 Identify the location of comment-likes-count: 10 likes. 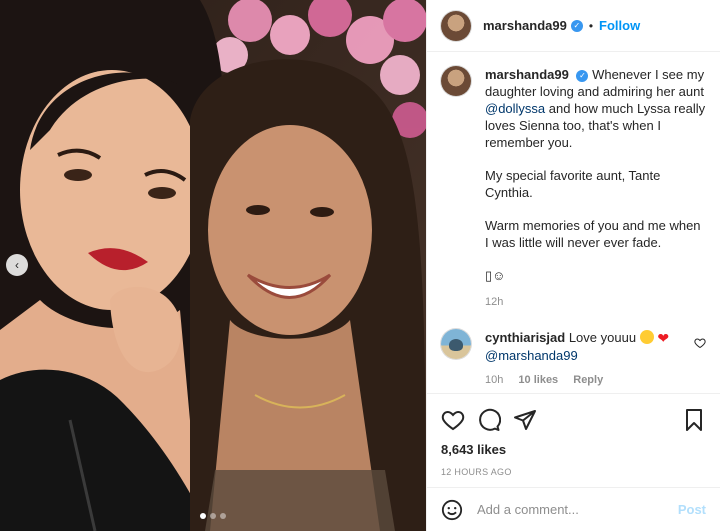
(538, 380).